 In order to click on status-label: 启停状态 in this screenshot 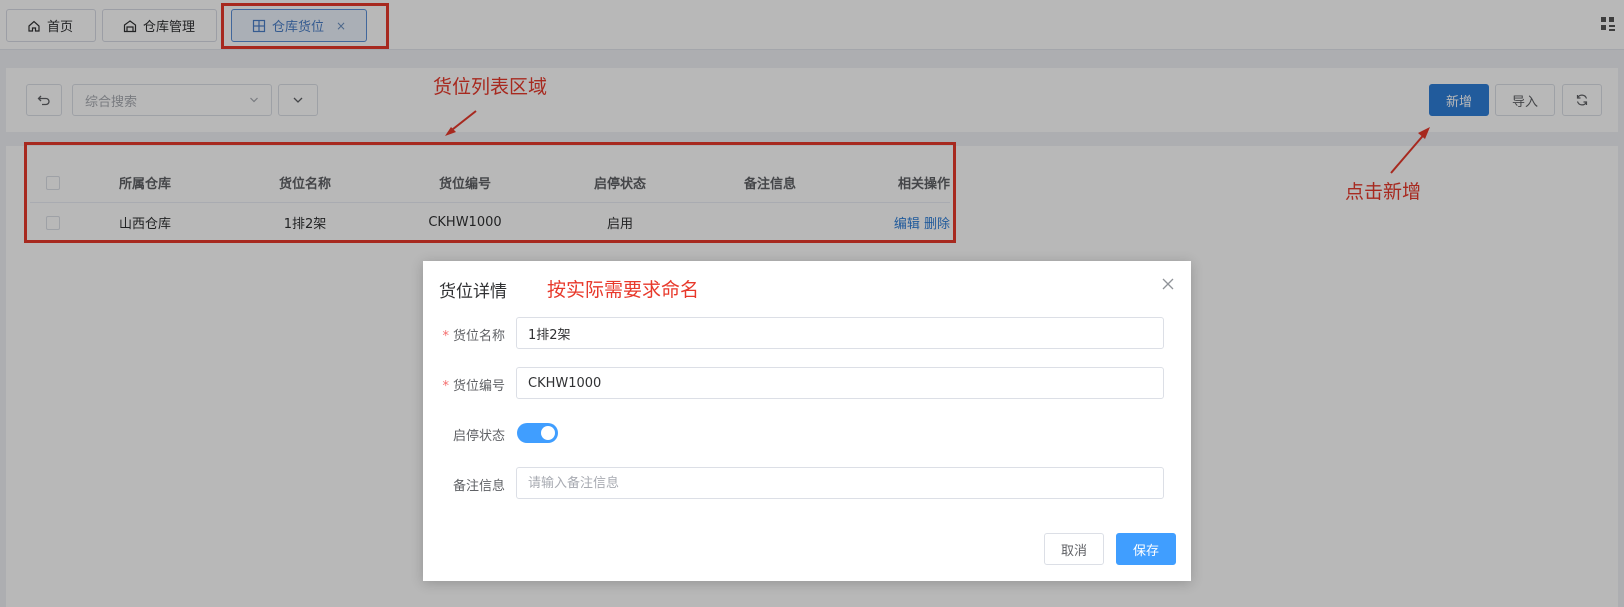, I will do `click(478, 436)`.